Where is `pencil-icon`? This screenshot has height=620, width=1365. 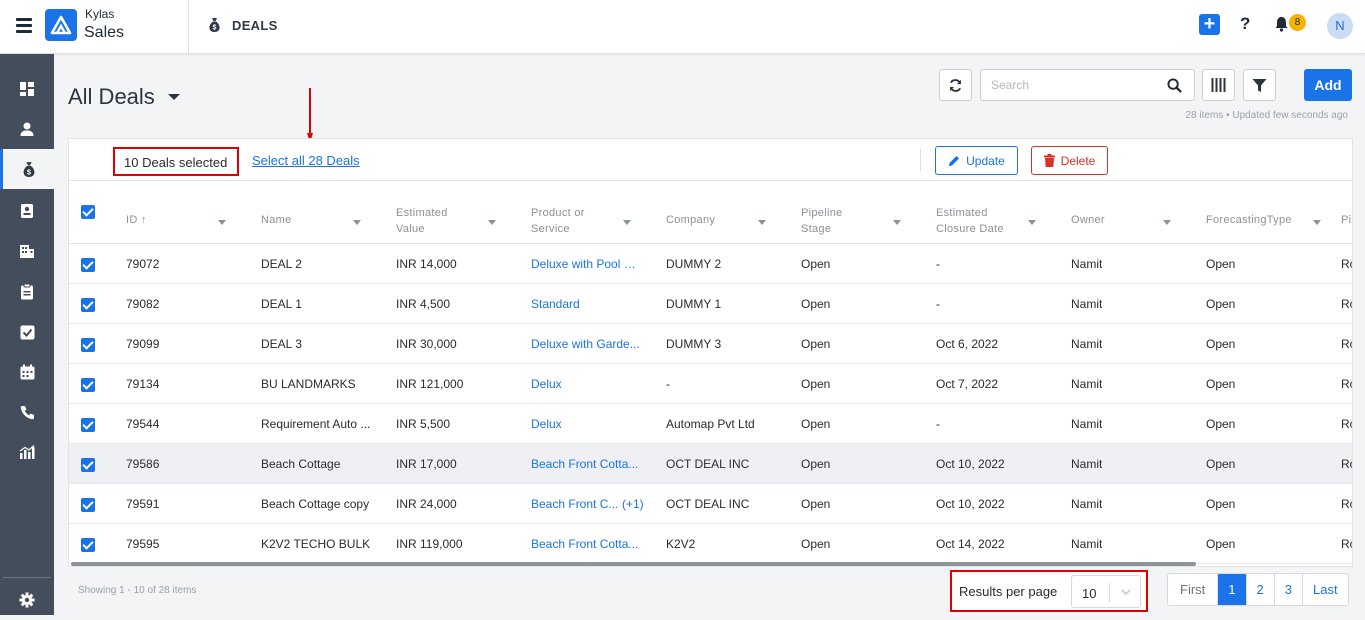 pencil-icon is located at coordinates (954, 160).